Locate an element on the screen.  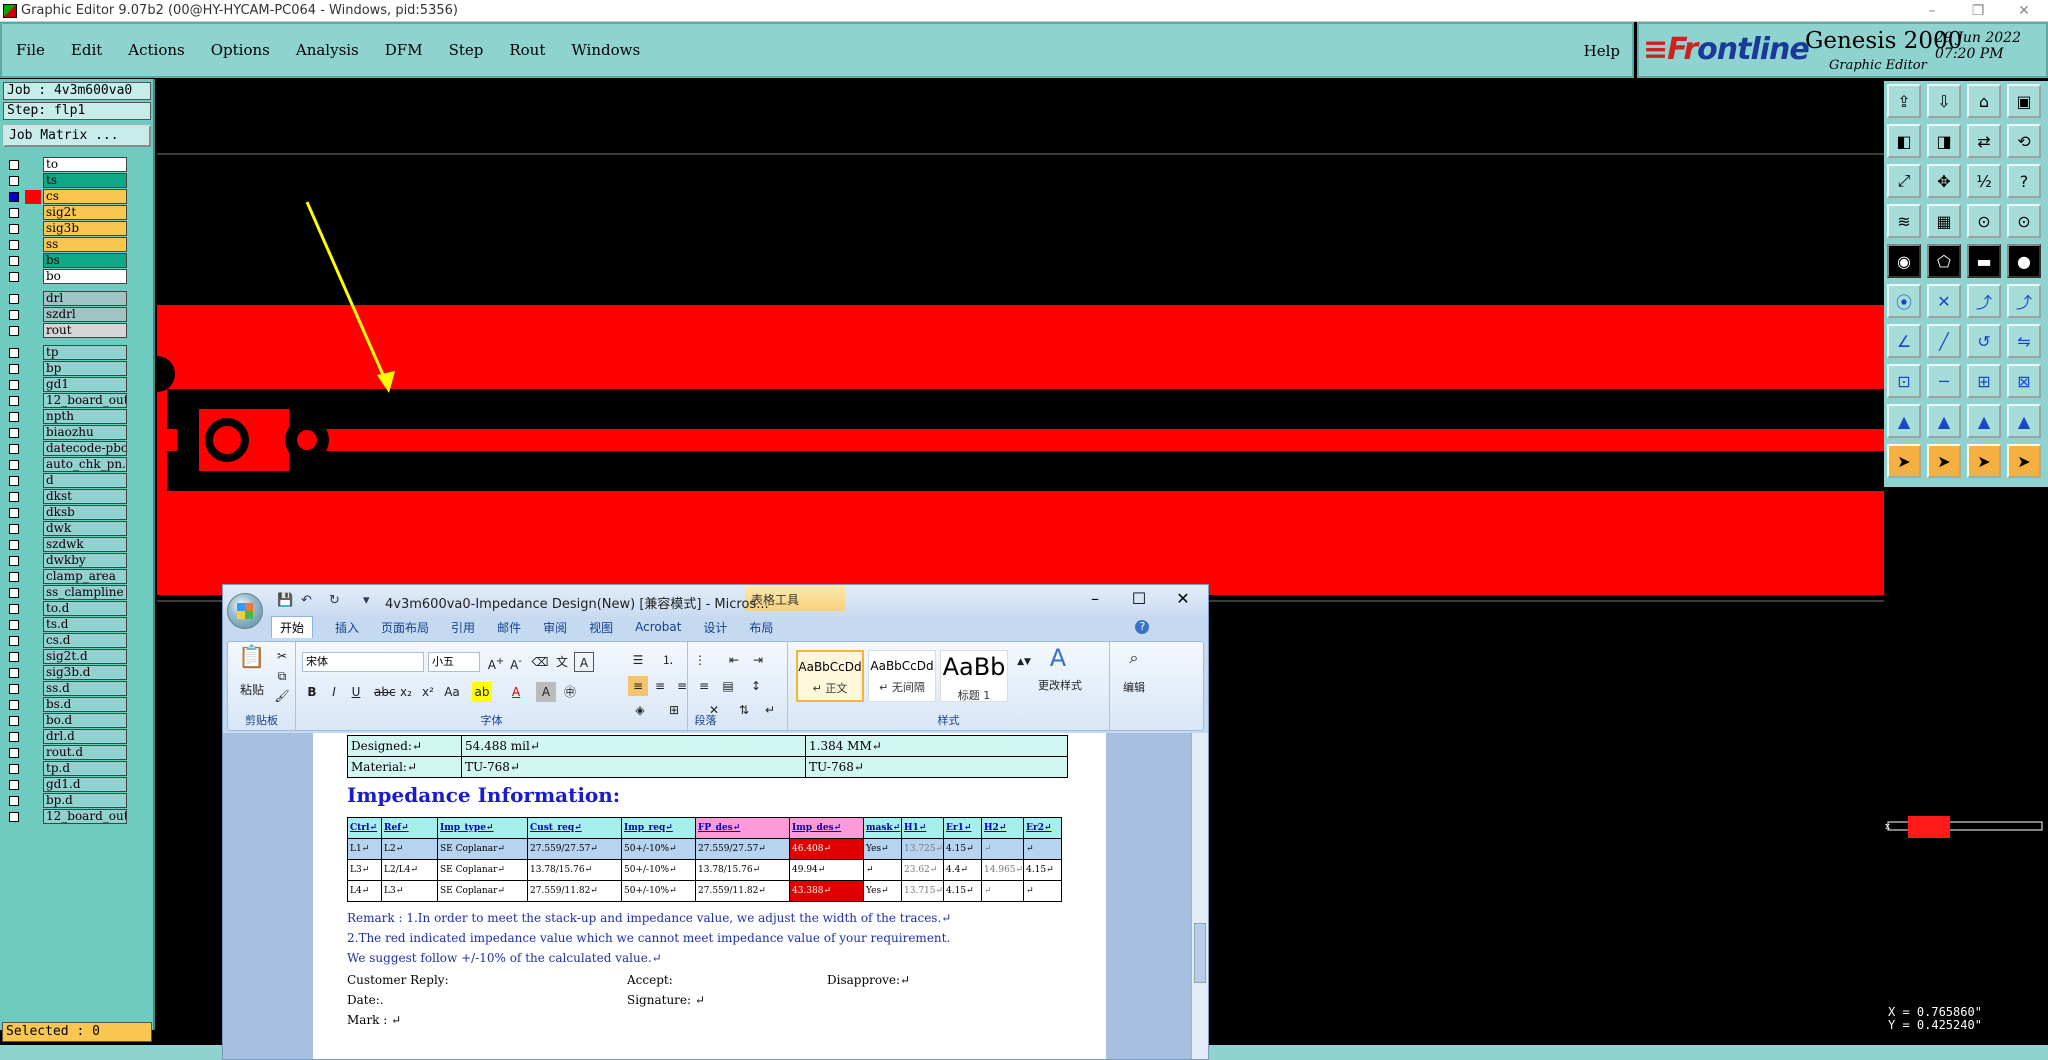
layer-name: sig2t is located at coordinates (85, 212).